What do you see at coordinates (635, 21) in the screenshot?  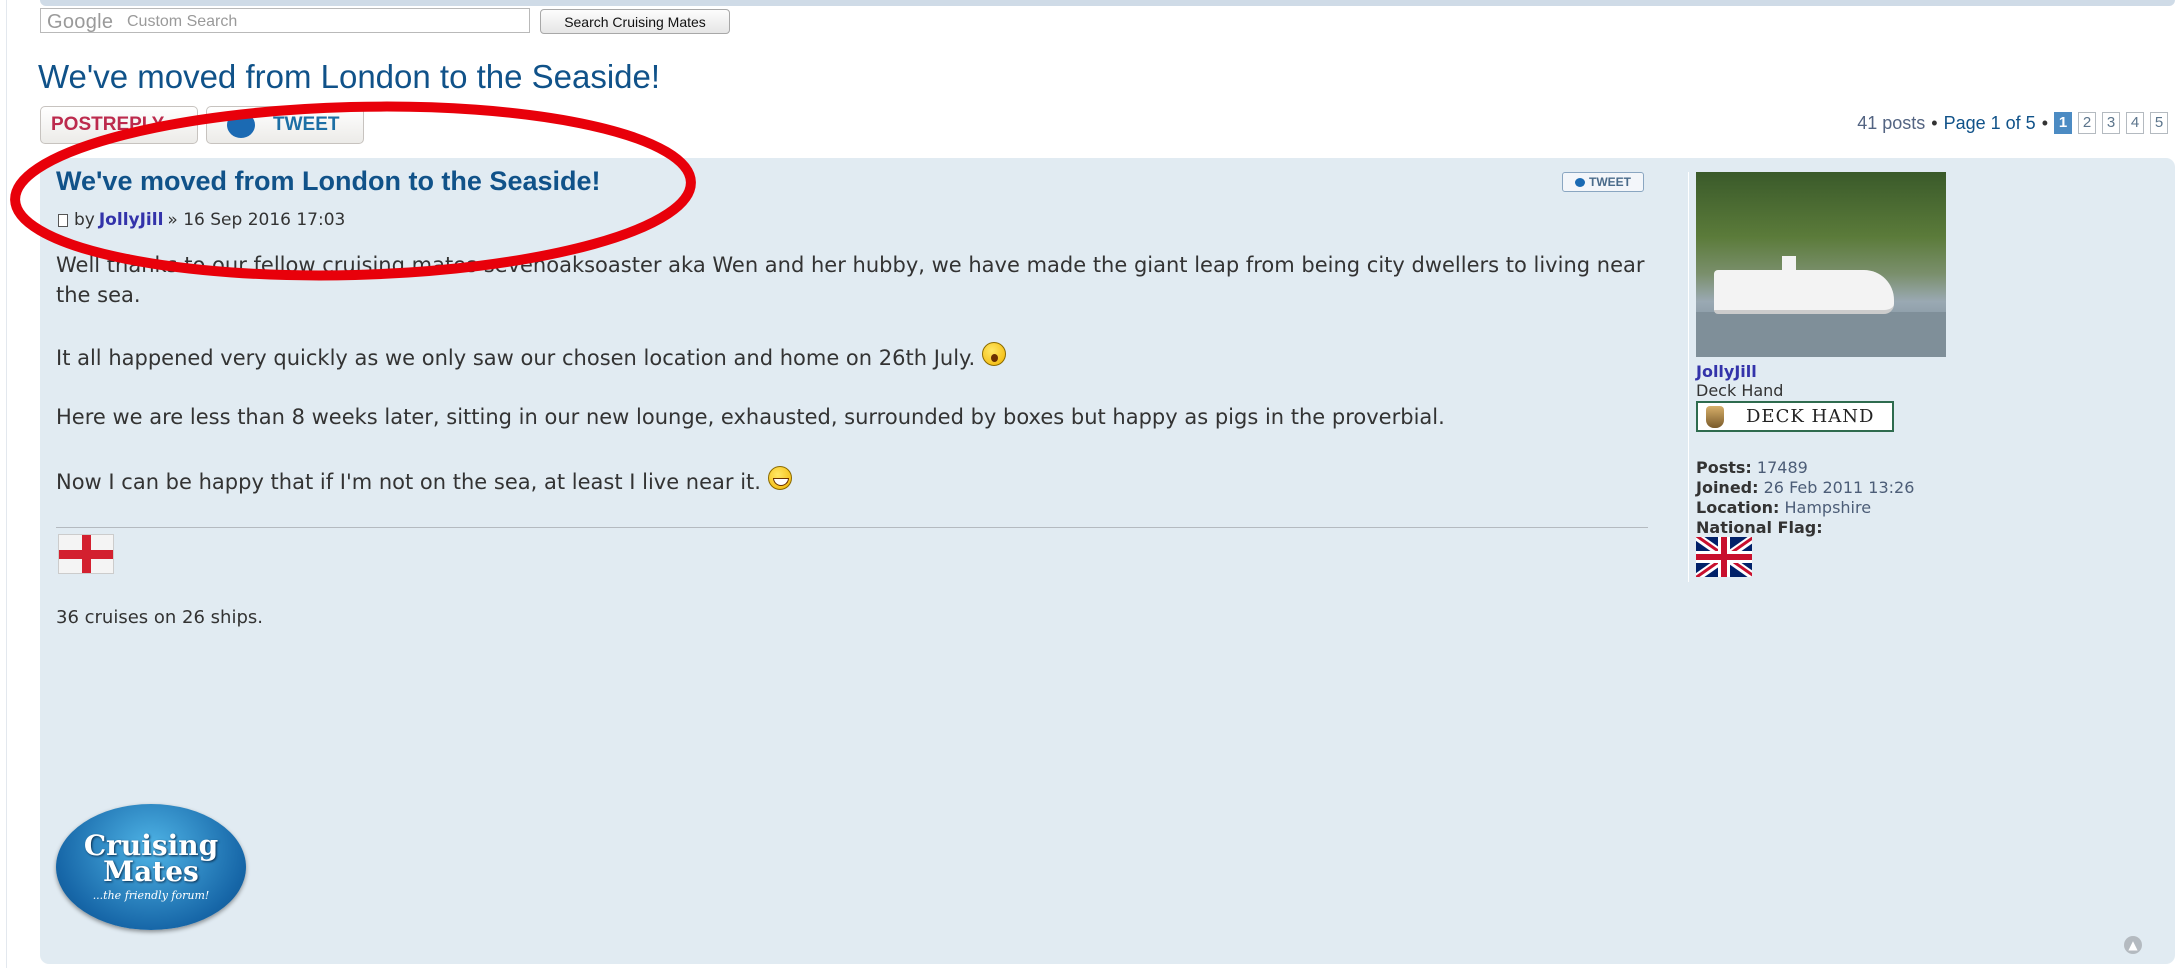 I see `search-button: Search Cruising Mates` at bounding box center [635, 21].